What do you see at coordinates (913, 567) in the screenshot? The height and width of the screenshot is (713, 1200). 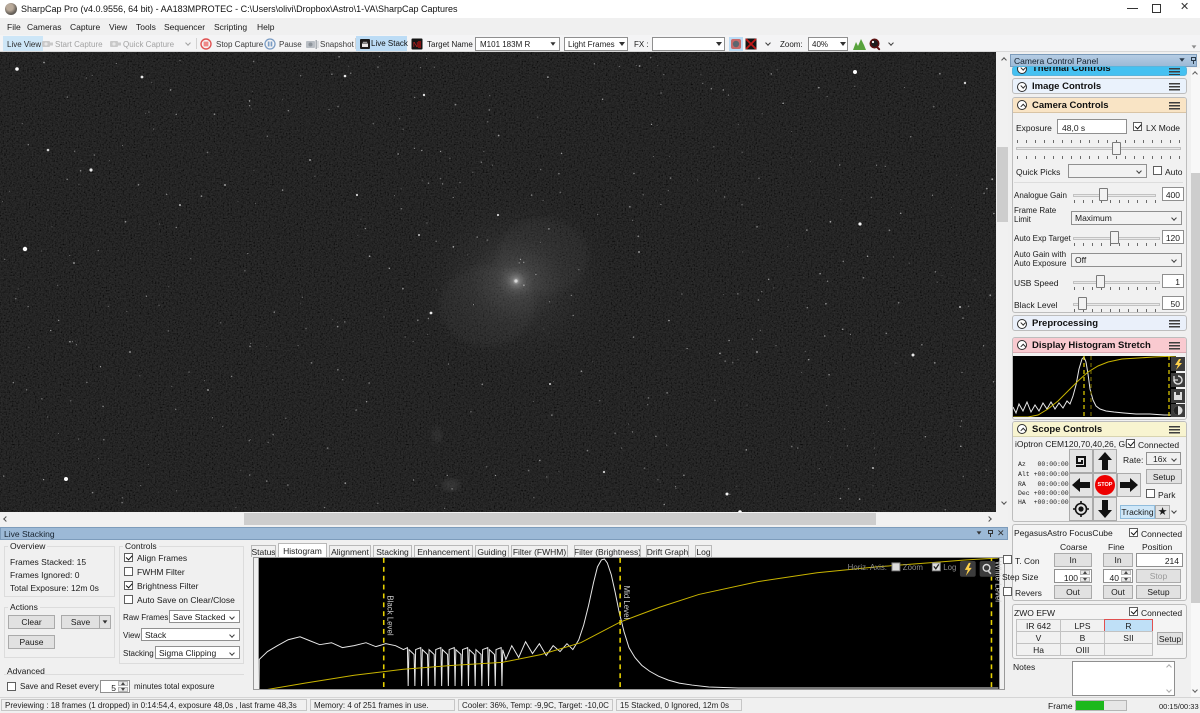 I see `svg-text: Zoom` at bounding box center [913, 567].